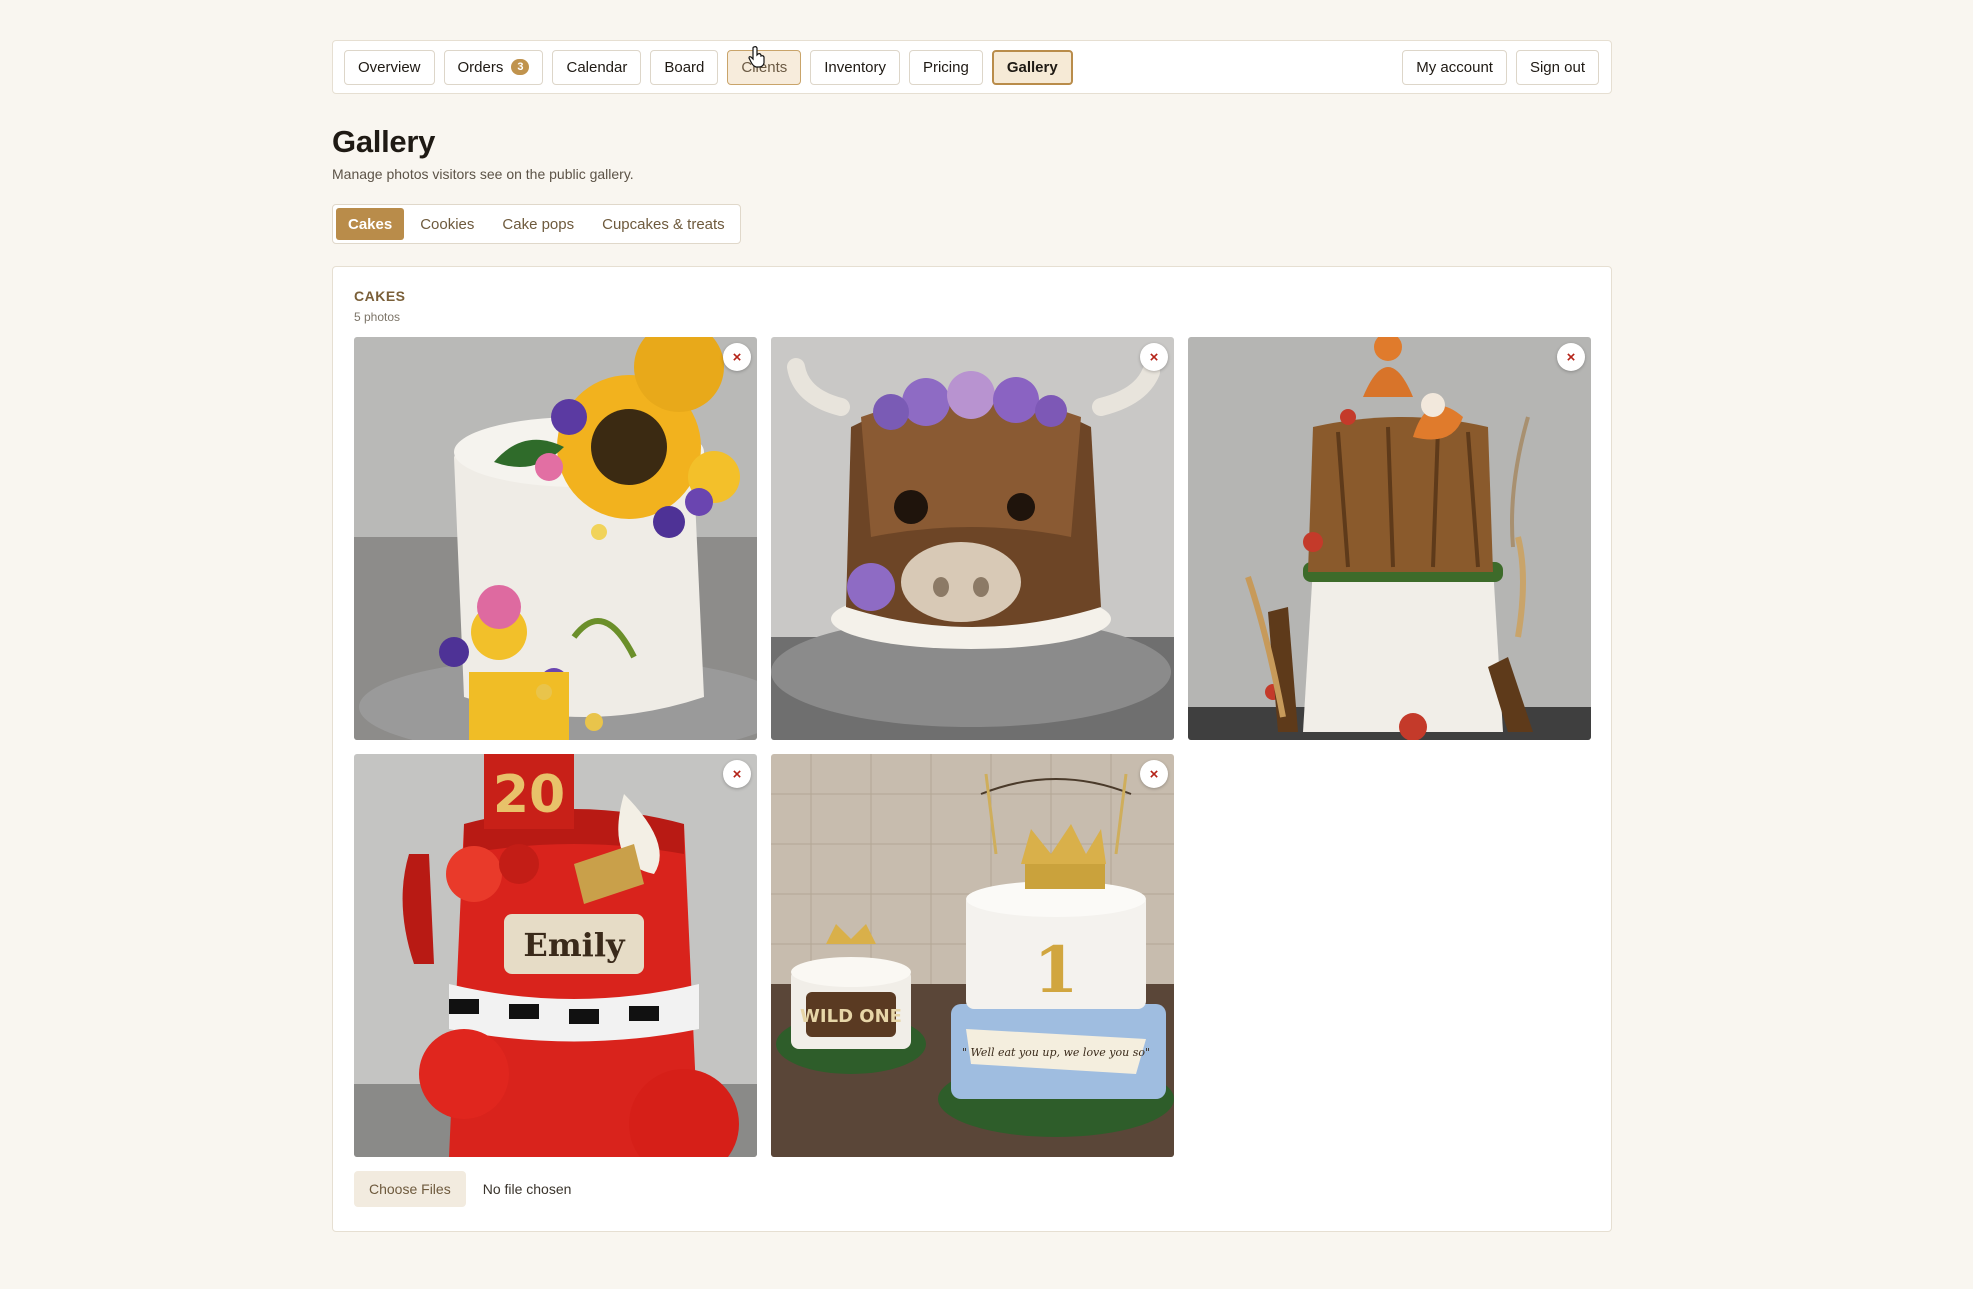  What do you see at coordinates (410, 1189) in the screenshot?
I see `choose-files-button: Choose Files` at bounding box center [410, 1189].